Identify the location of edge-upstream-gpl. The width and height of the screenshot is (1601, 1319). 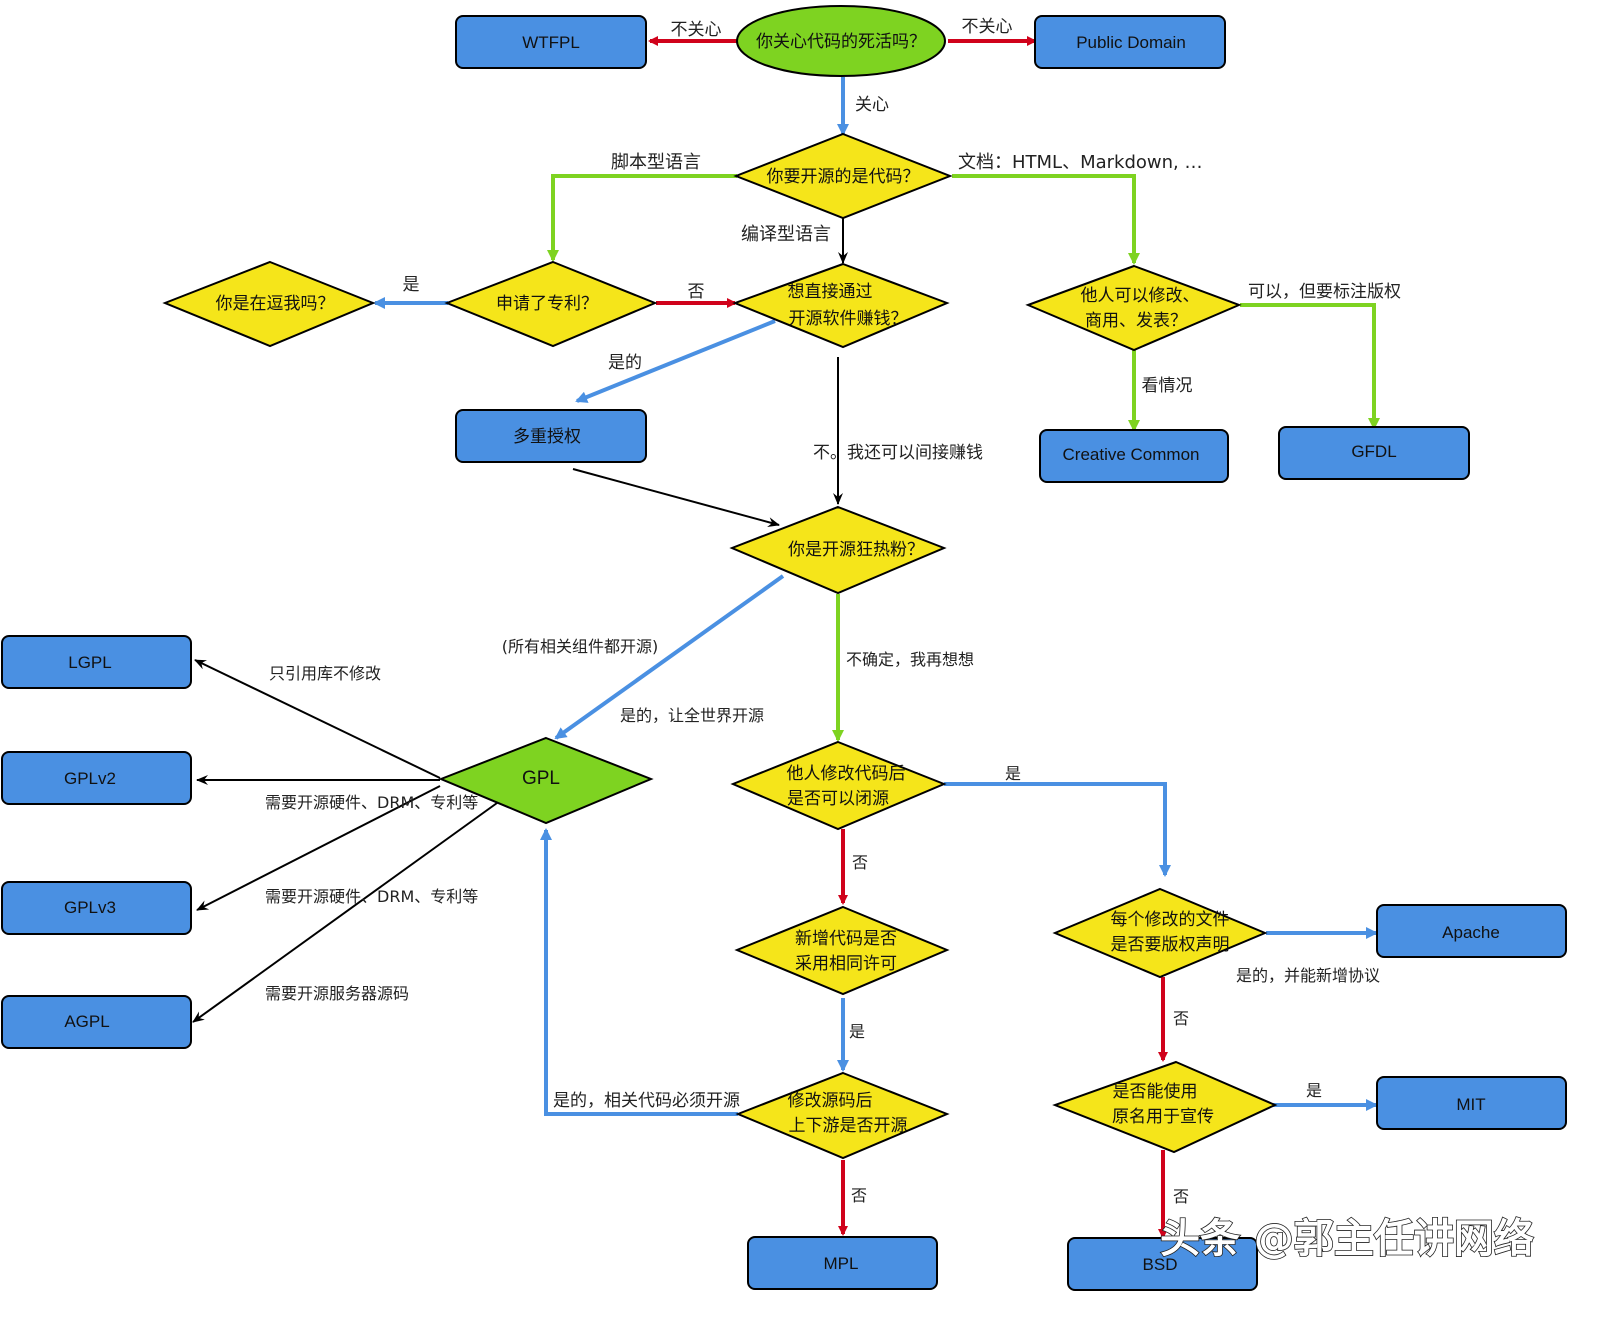
(639, 972).